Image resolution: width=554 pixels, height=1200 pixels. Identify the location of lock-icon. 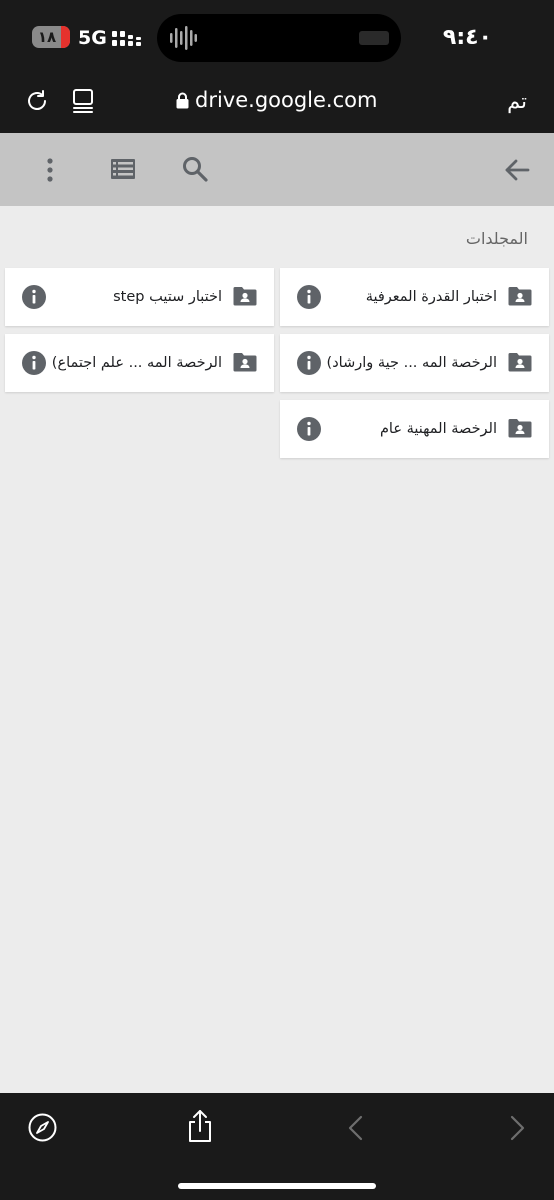
(182, 100).